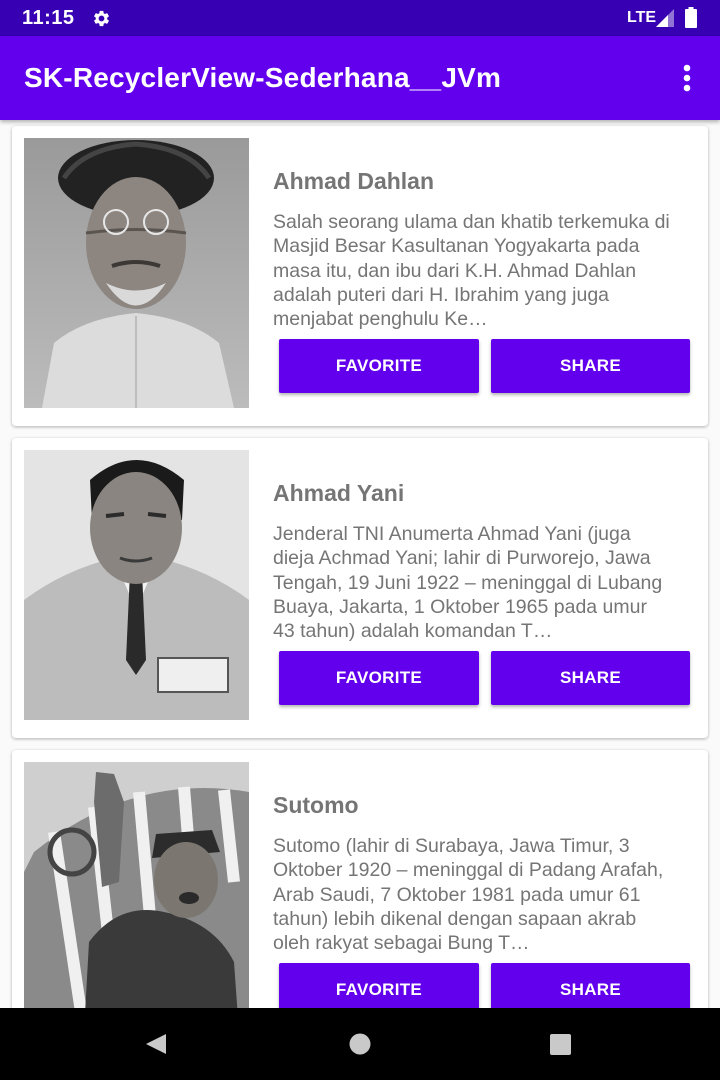 The width and height of the screenshot is (720, 1080). Describe the element at coordinates (642, 17) in the screenshot. I see `network-type: LTE` at that location.